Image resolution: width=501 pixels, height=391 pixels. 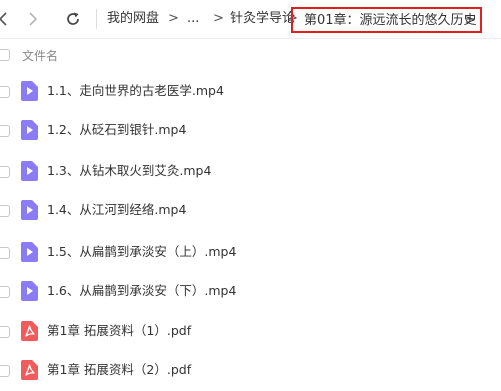 I want to click on file-row: 1.5、从扁鹊到承淡安（上）.mp4, so click(x=250, y=253).